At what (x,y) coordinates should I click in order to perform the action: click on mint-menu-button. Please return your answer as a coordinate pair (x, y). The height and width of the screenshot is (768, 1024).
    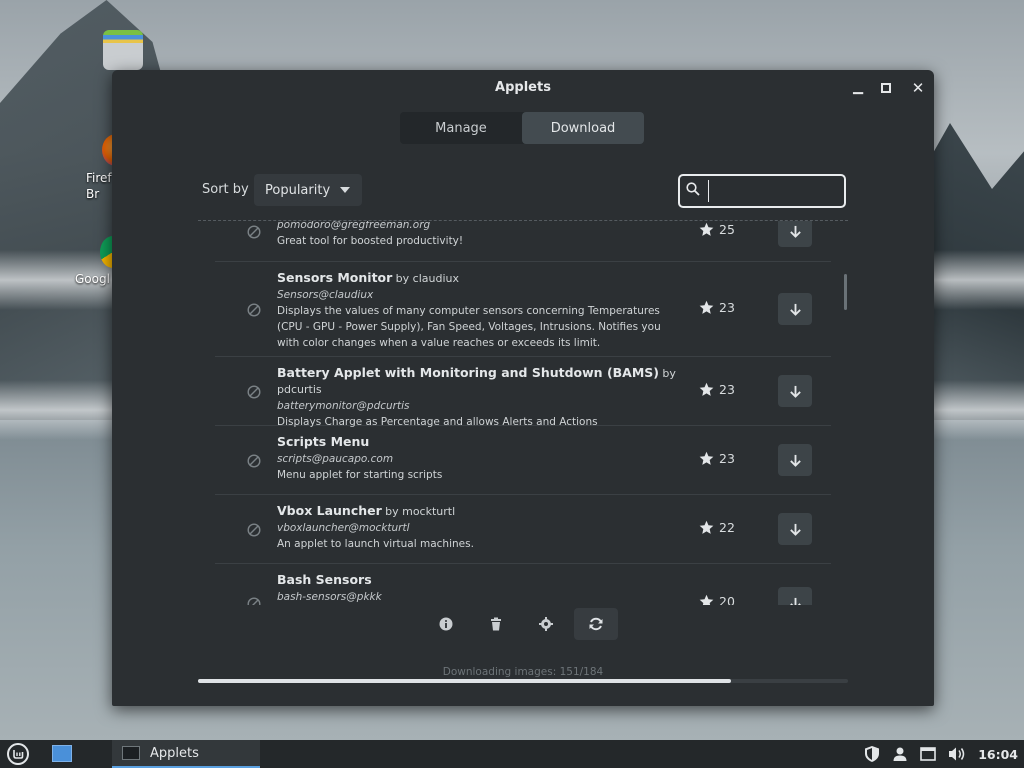
    Looking at the image, I should click on (18, 754).